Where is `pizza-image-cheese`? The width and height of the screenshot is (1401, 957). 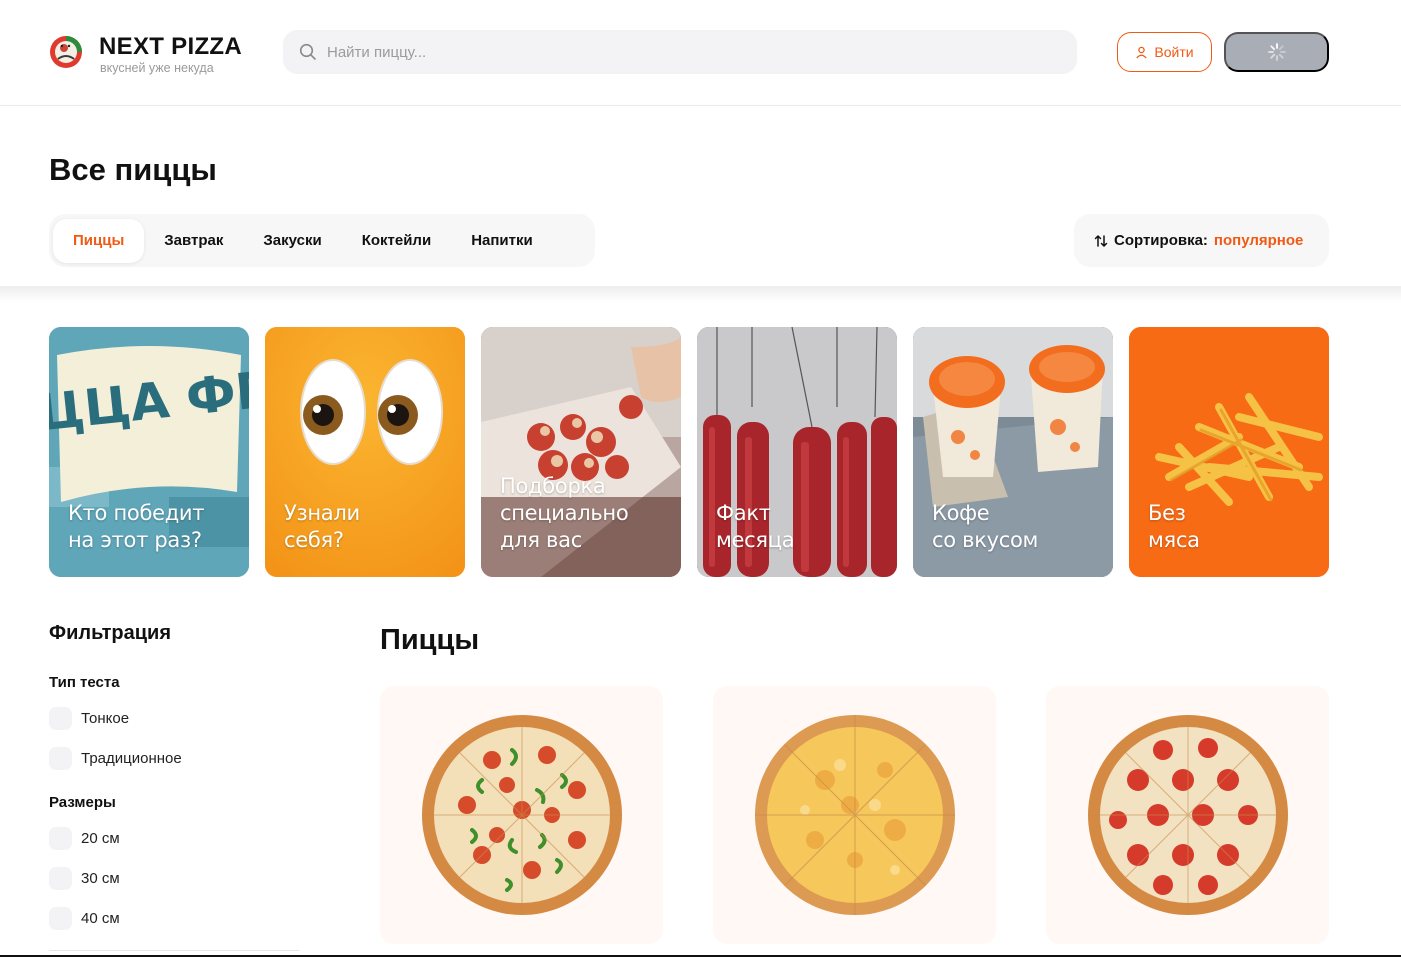
pizza-image-cheese is located at coordinates (855, 815).